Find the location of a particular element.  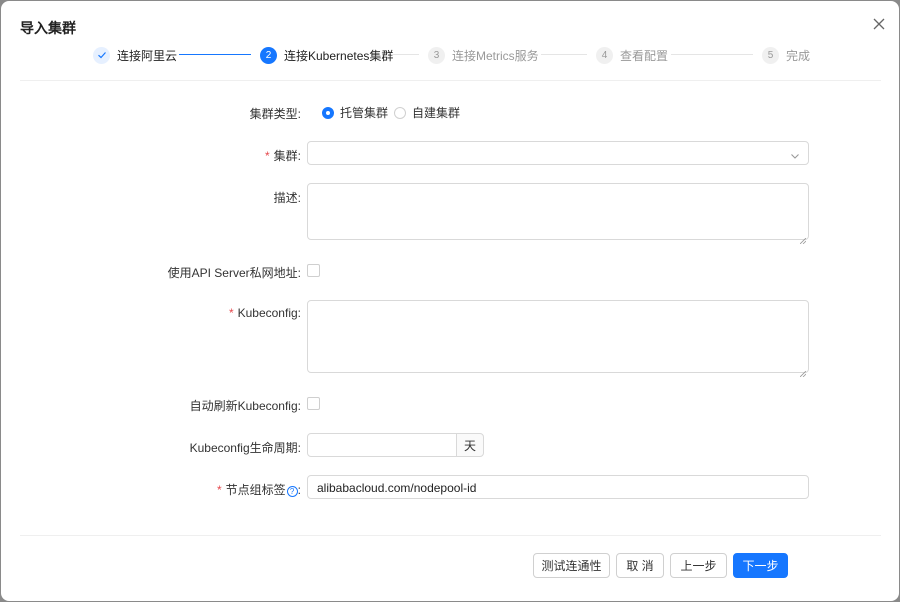

lifetime-unit-addon: 天 is located at coordinates (470, 445).